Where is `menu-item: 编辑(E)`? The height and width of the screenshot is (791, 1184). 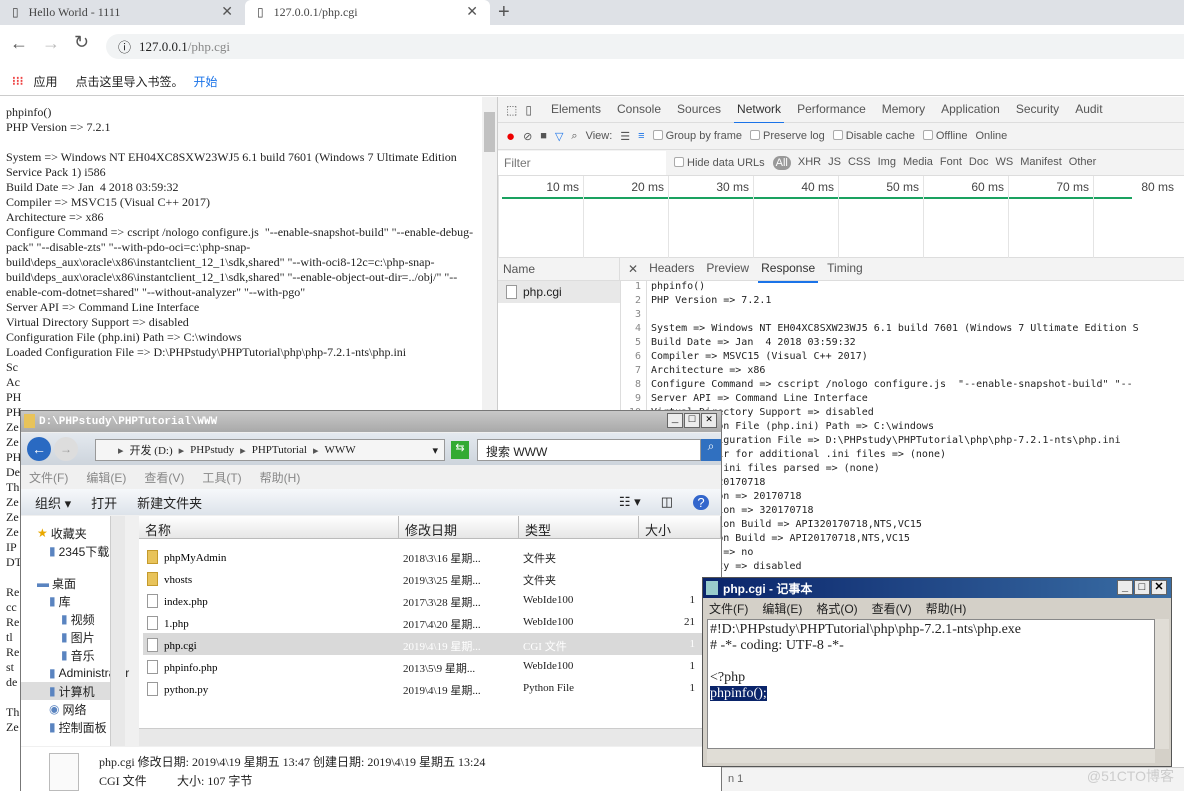 menu-item: 编辑(E) is located at coordinates (106, 477).